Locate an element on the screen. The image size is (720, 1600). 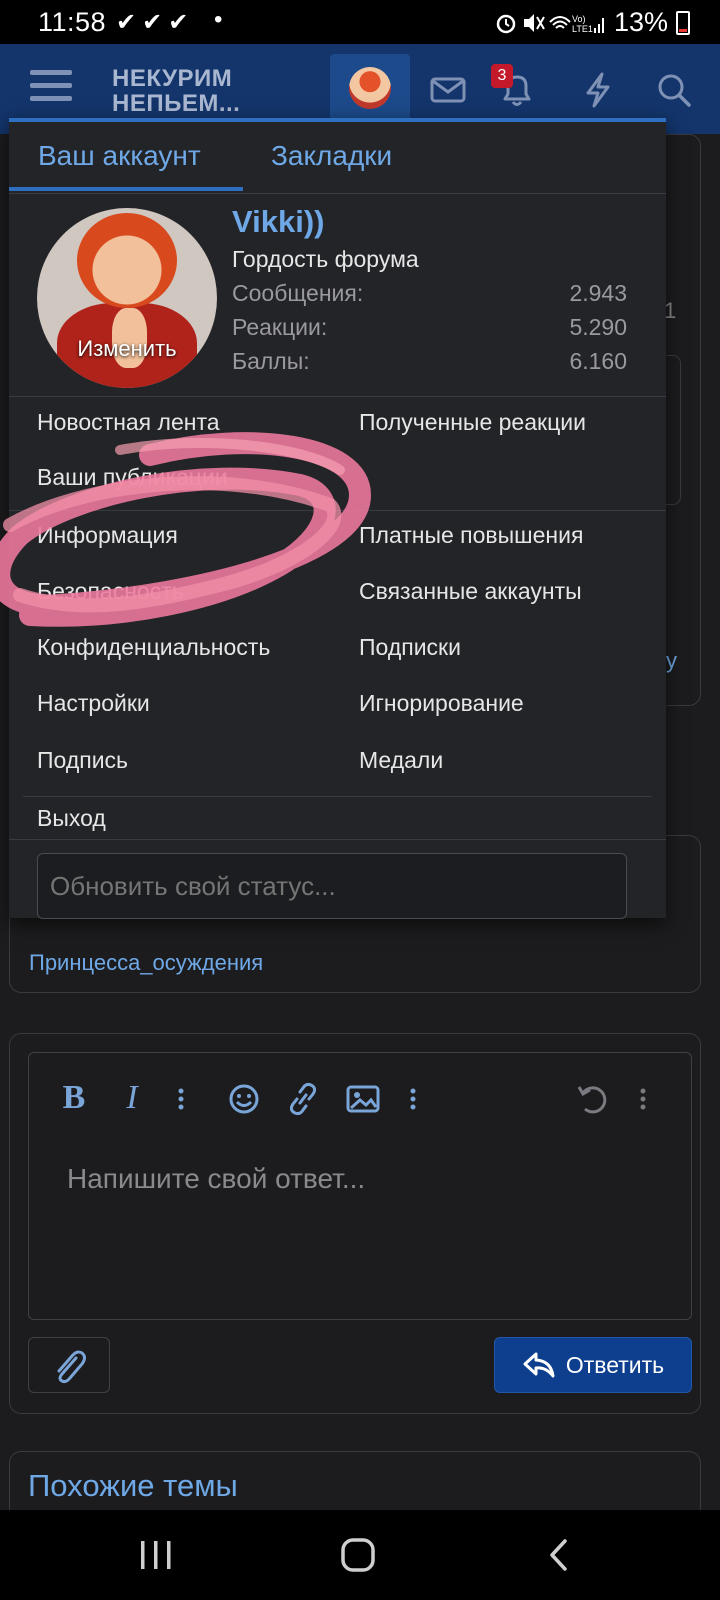
home-icon is located at coordinates (358, 1555).